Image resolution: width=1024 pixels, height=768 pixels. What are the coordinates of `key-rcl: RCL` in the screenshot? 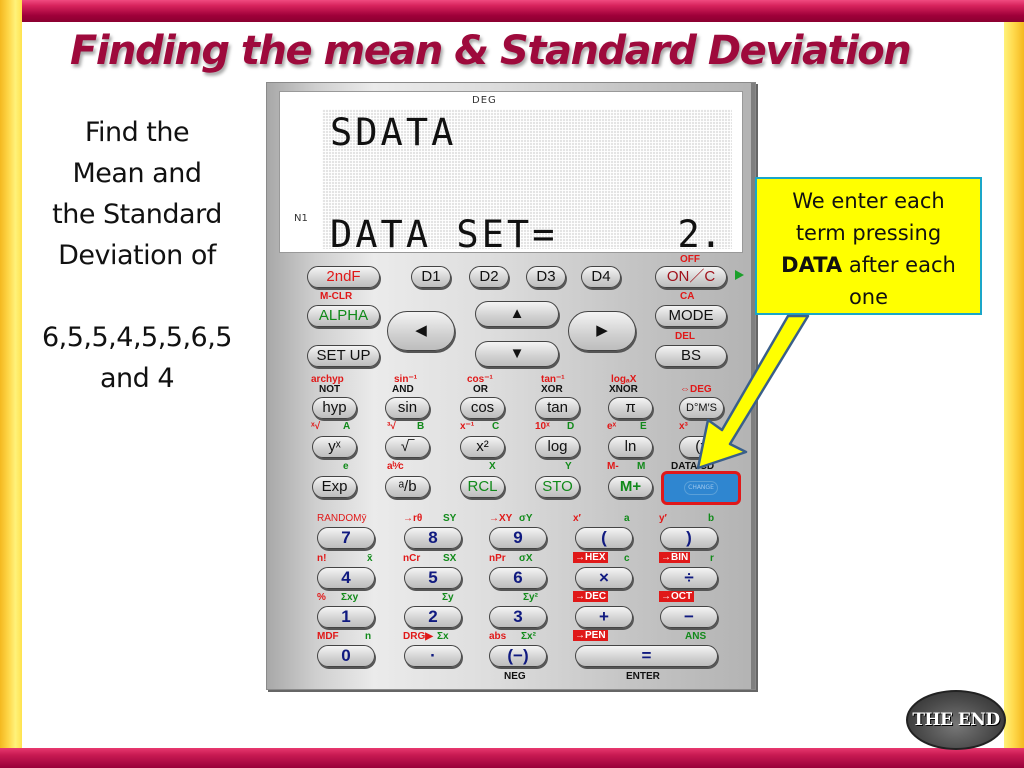 It's located at (482, 487).